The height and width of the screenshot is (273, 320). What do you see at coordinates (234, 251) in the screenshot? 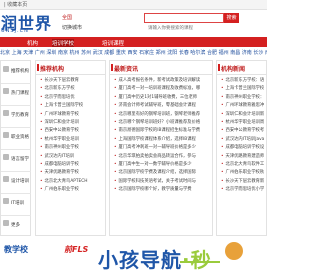
I see `partner-logo-circle-icon` at bounding box center [234, 251].